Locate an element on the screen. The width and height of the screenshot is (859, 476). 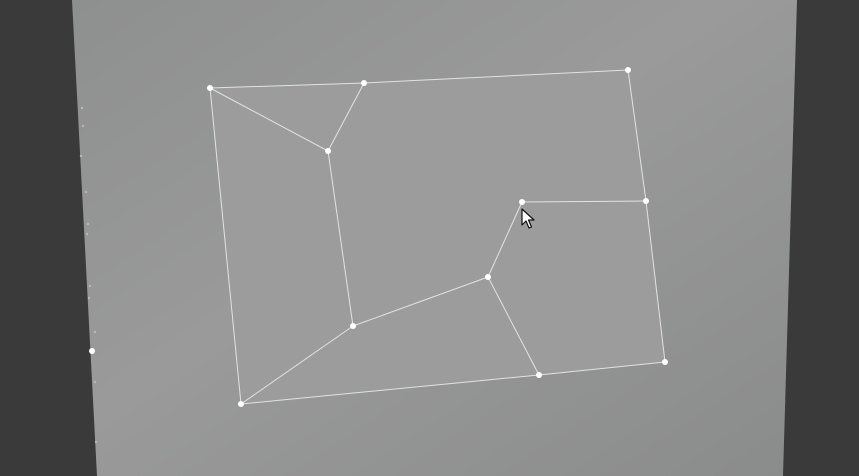
origin-vertex is located at coordinates (92, 351).